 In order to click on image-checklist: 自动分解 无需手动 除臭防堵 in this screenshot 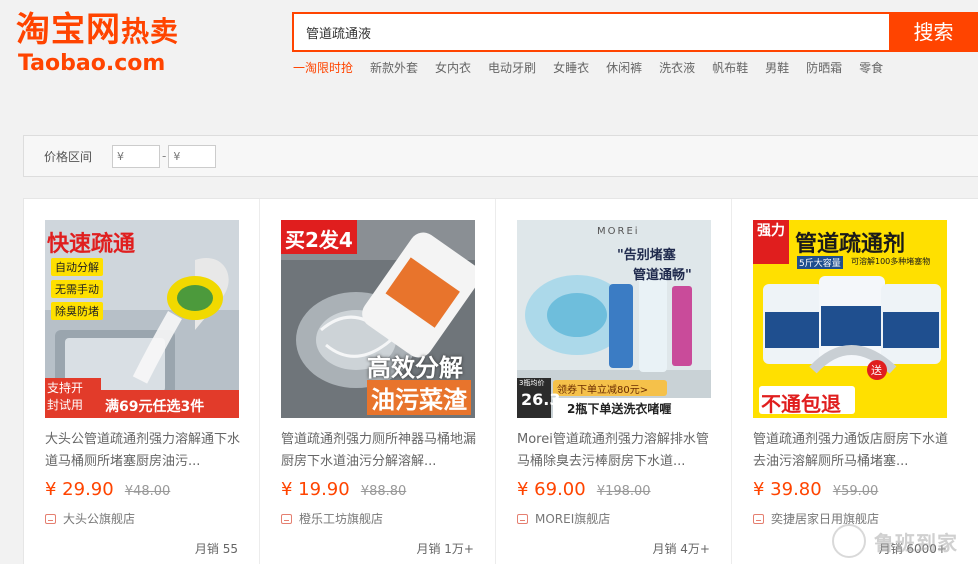, I will do `click(77, 289)`.